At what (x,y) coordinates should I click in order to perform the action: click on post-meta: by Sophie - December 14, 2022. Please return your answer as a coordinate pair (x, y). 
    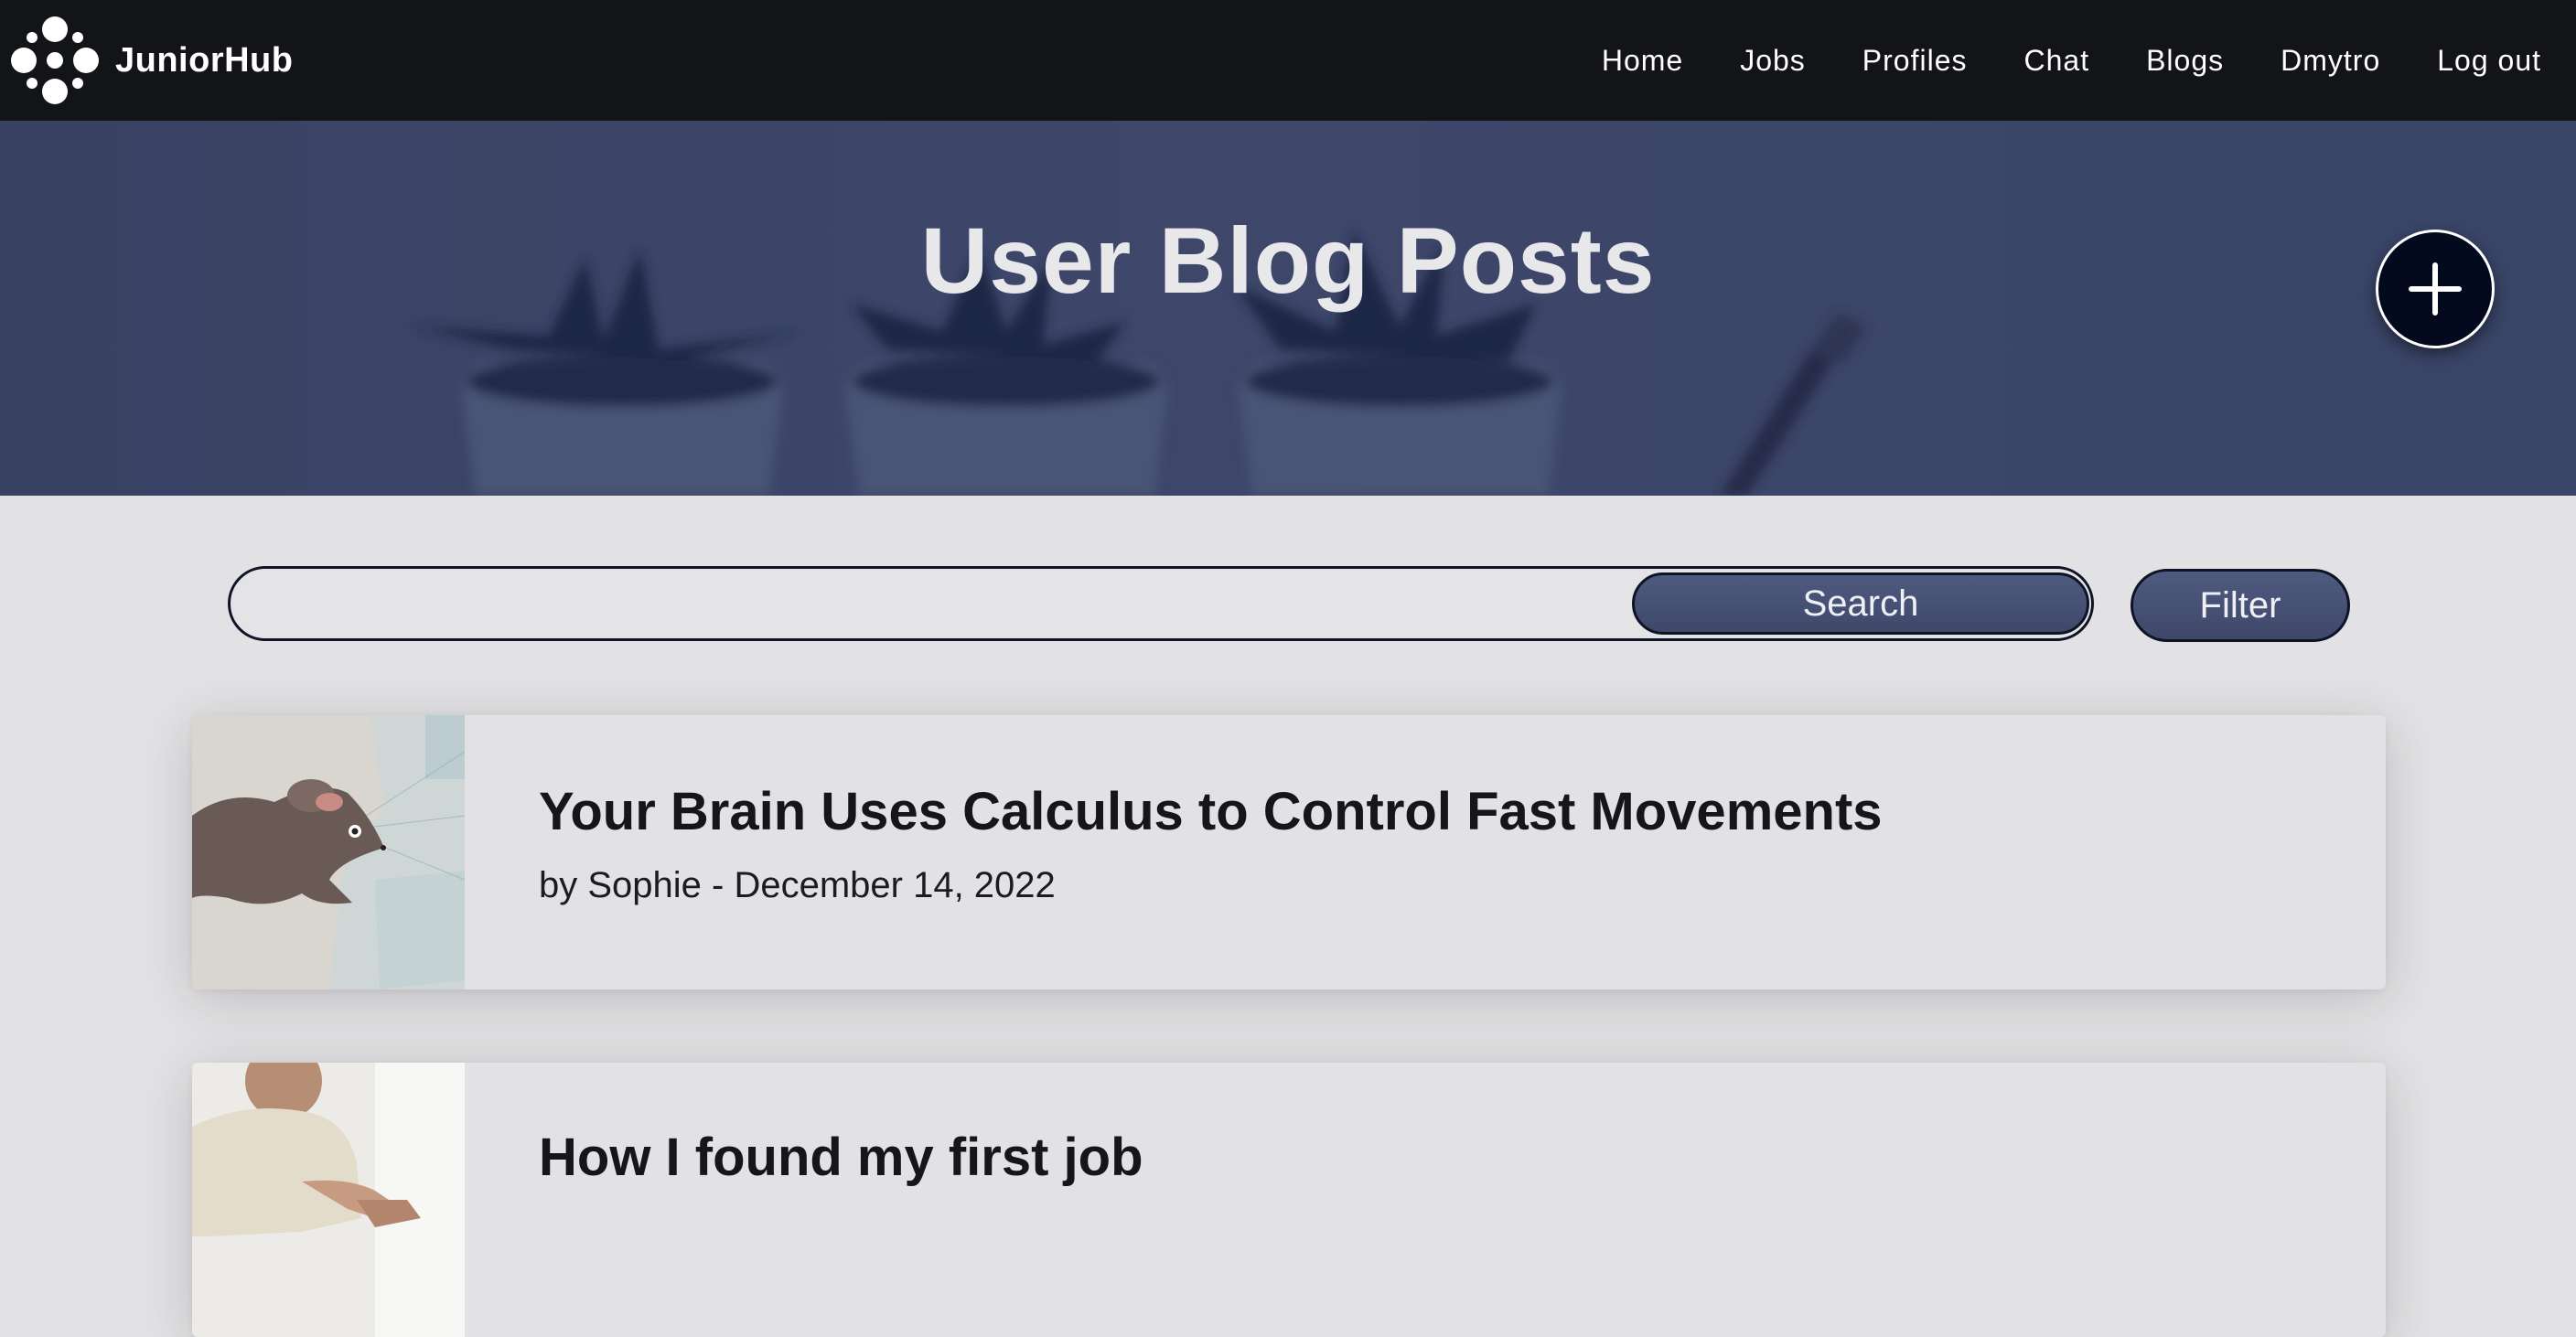
    Looking at the image, I should click on (798, 885).